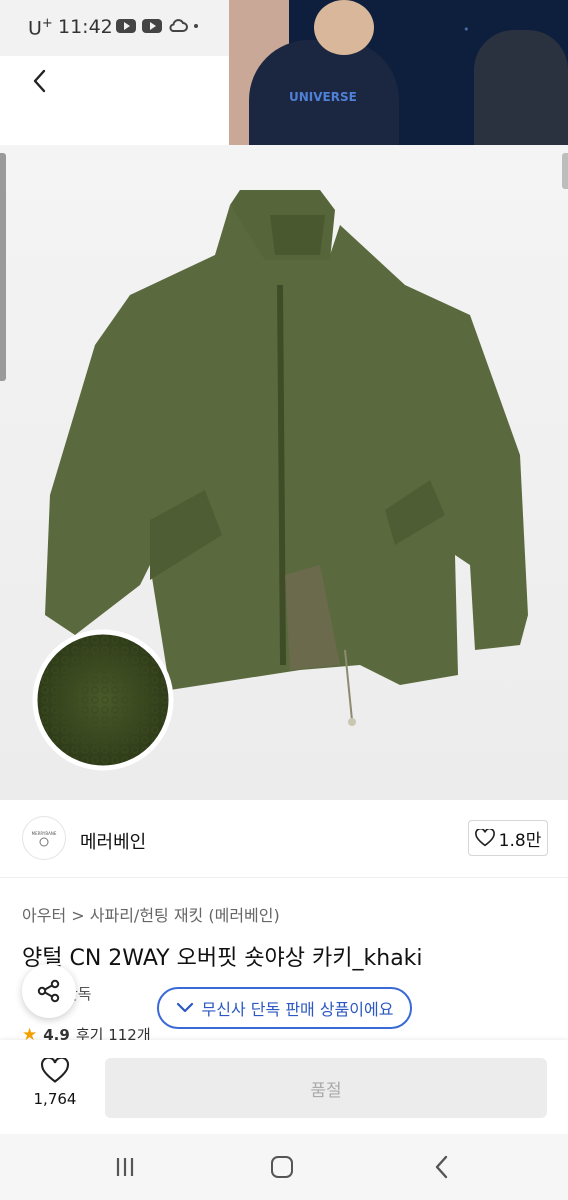 This screenshot has height=1200, width=568. Describe the element at coordinates (178, 25) in the screenshot. I see `cloud-icon` at that location.